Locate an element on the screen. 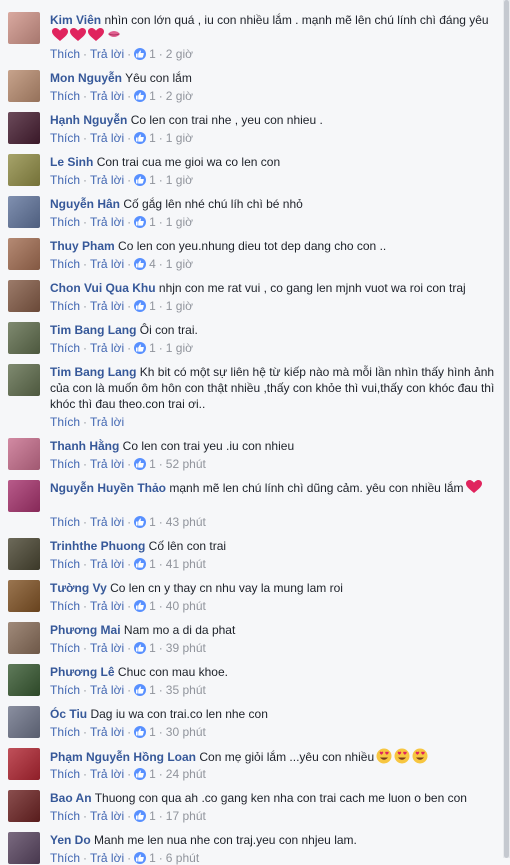 The height and width of the screenshot is (865, 510). comment-author-link: Trinhthe Phuong is located at coordinates (97, 546).